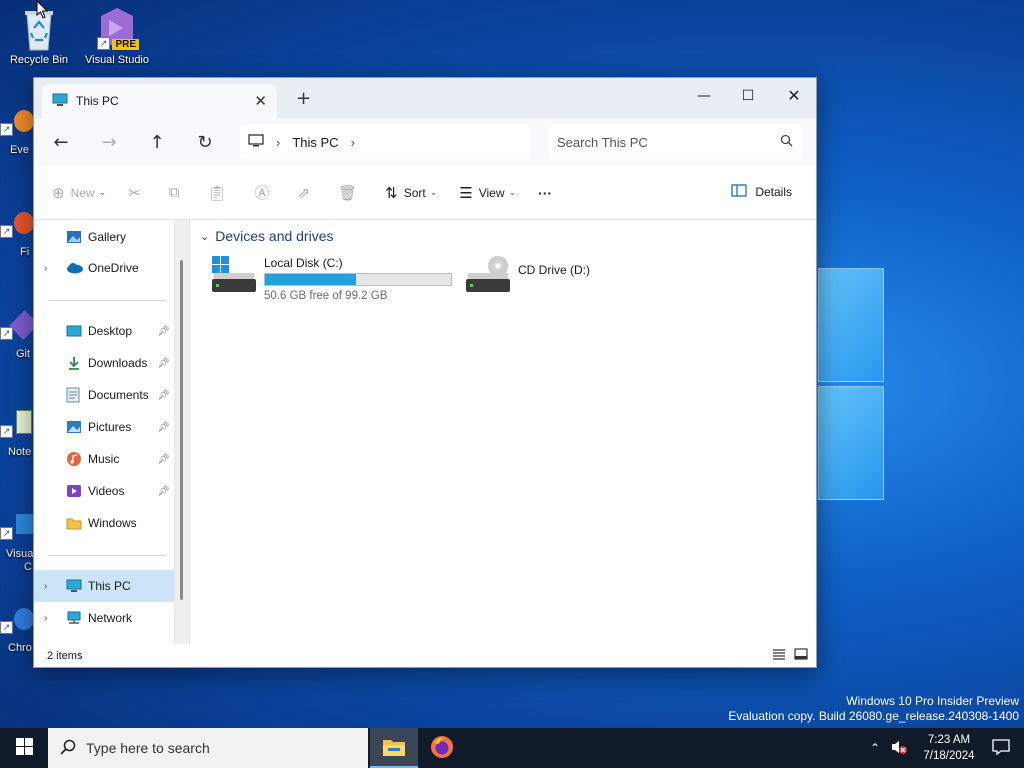 The height and width of the screenshot is (768, 1024). What do you see at coordinates (466, 193) in the screenshot?
I see `view-list-icon: ☰` at bounding box center [466, 193].